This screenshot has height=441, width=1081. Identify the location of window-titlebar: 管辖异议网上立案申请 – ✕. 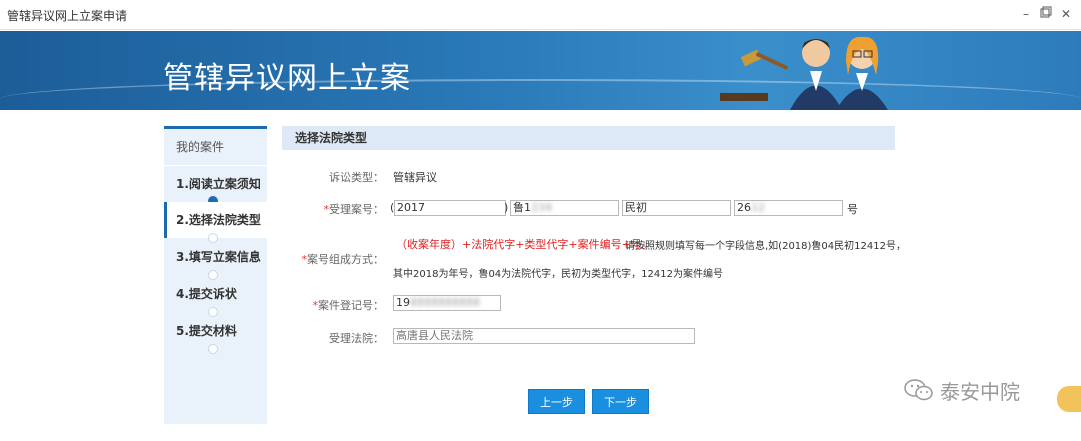
(540, 15).